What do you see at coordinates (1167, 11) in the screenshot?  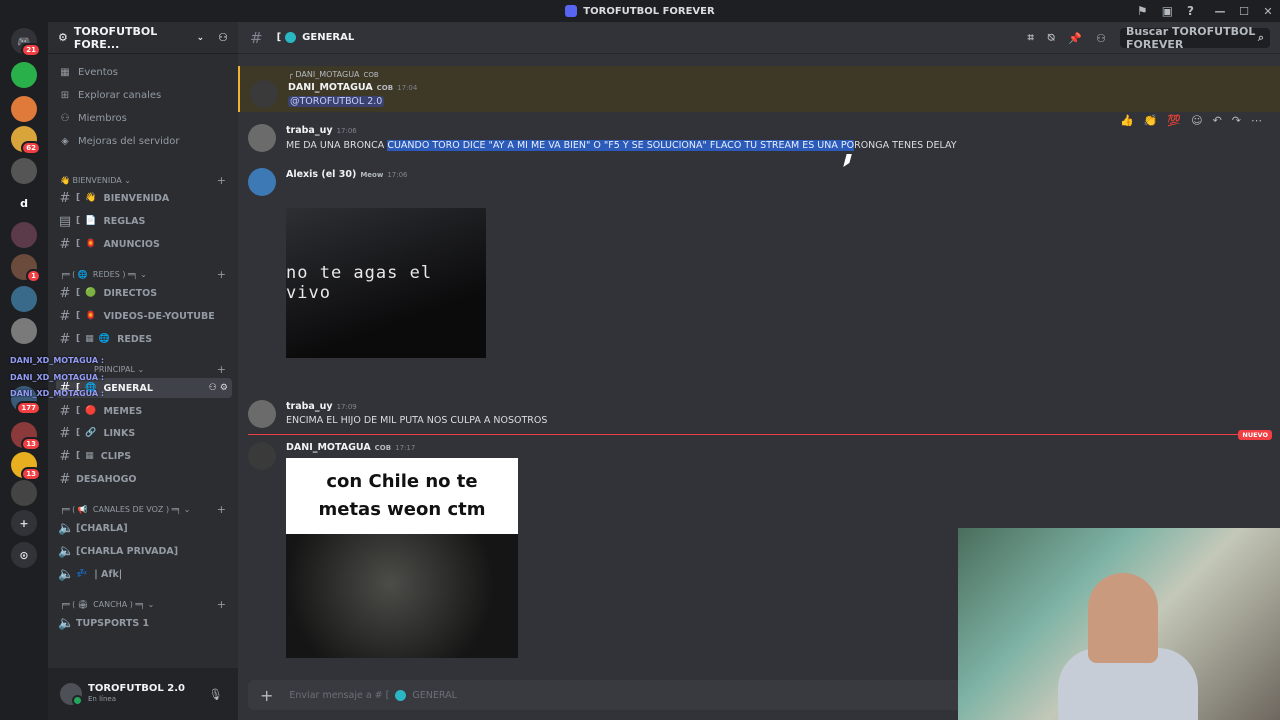 I see `inbox-icon: ▣` at bounding box center [1167, 11].